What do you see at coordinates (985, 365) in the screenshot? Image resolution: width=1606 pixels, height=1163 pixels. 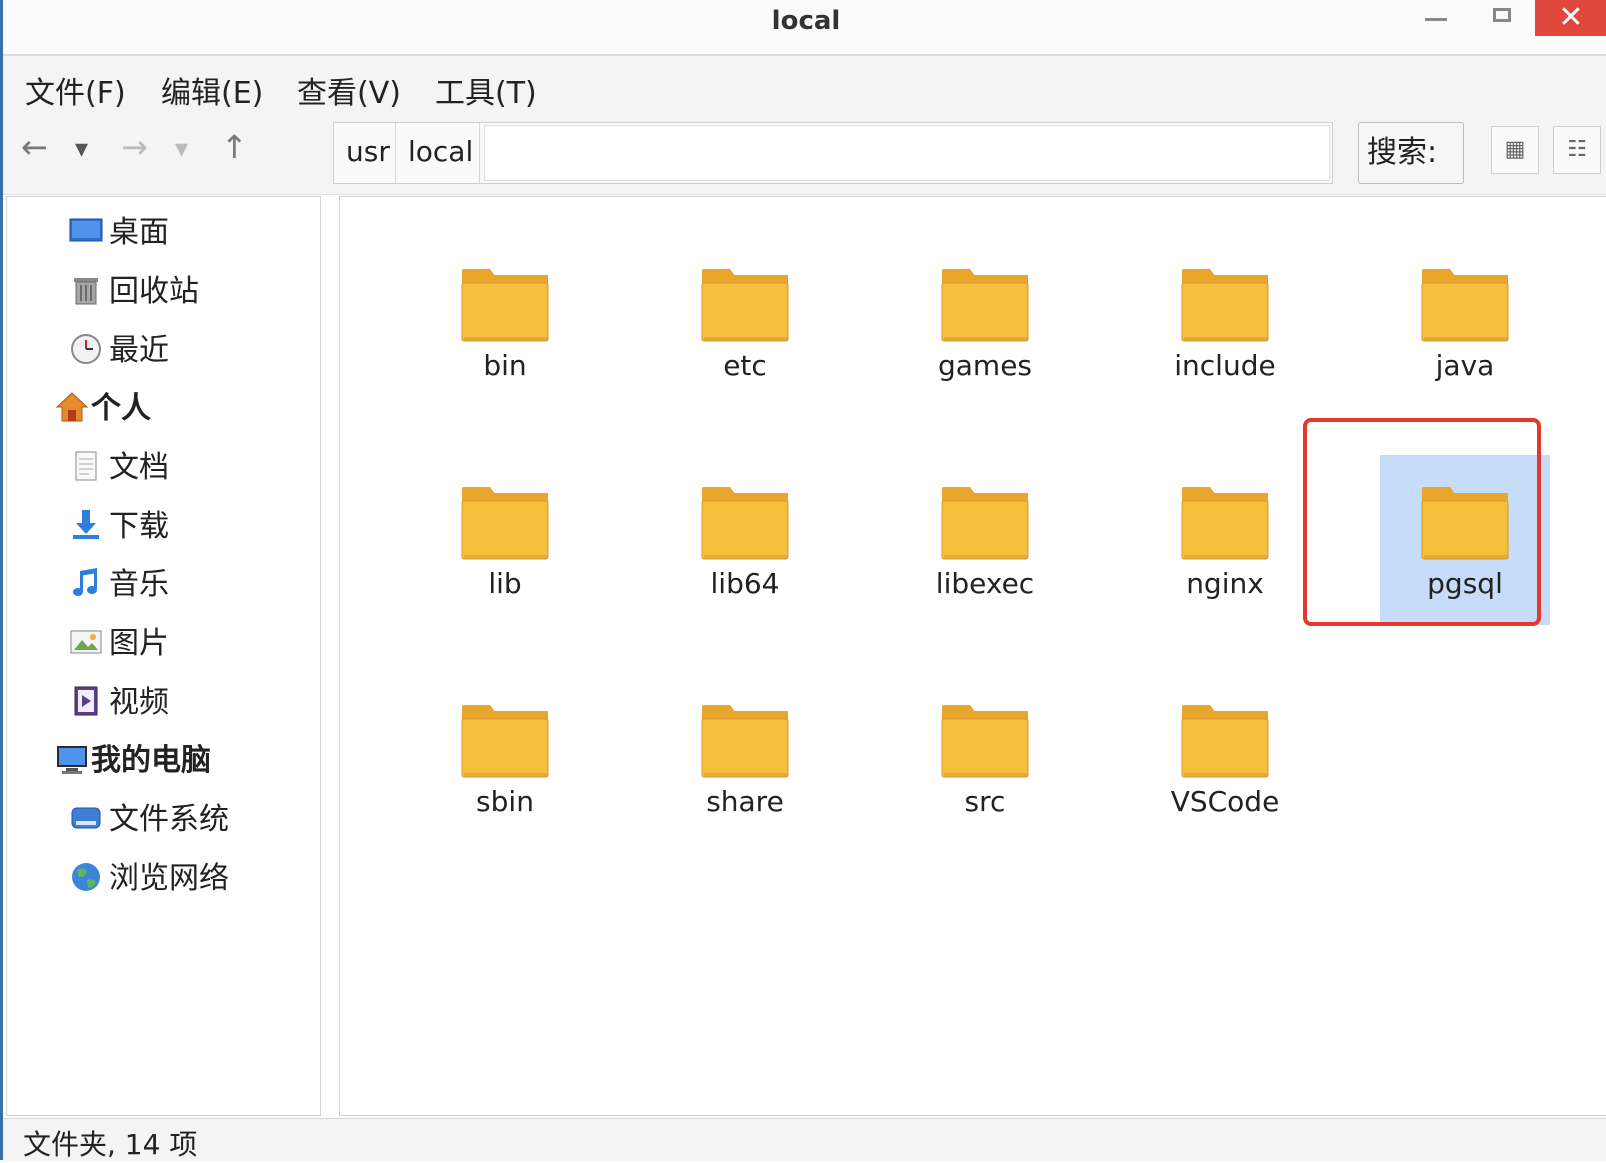 I see `folder-label: games` at bounding box center [985, 365].